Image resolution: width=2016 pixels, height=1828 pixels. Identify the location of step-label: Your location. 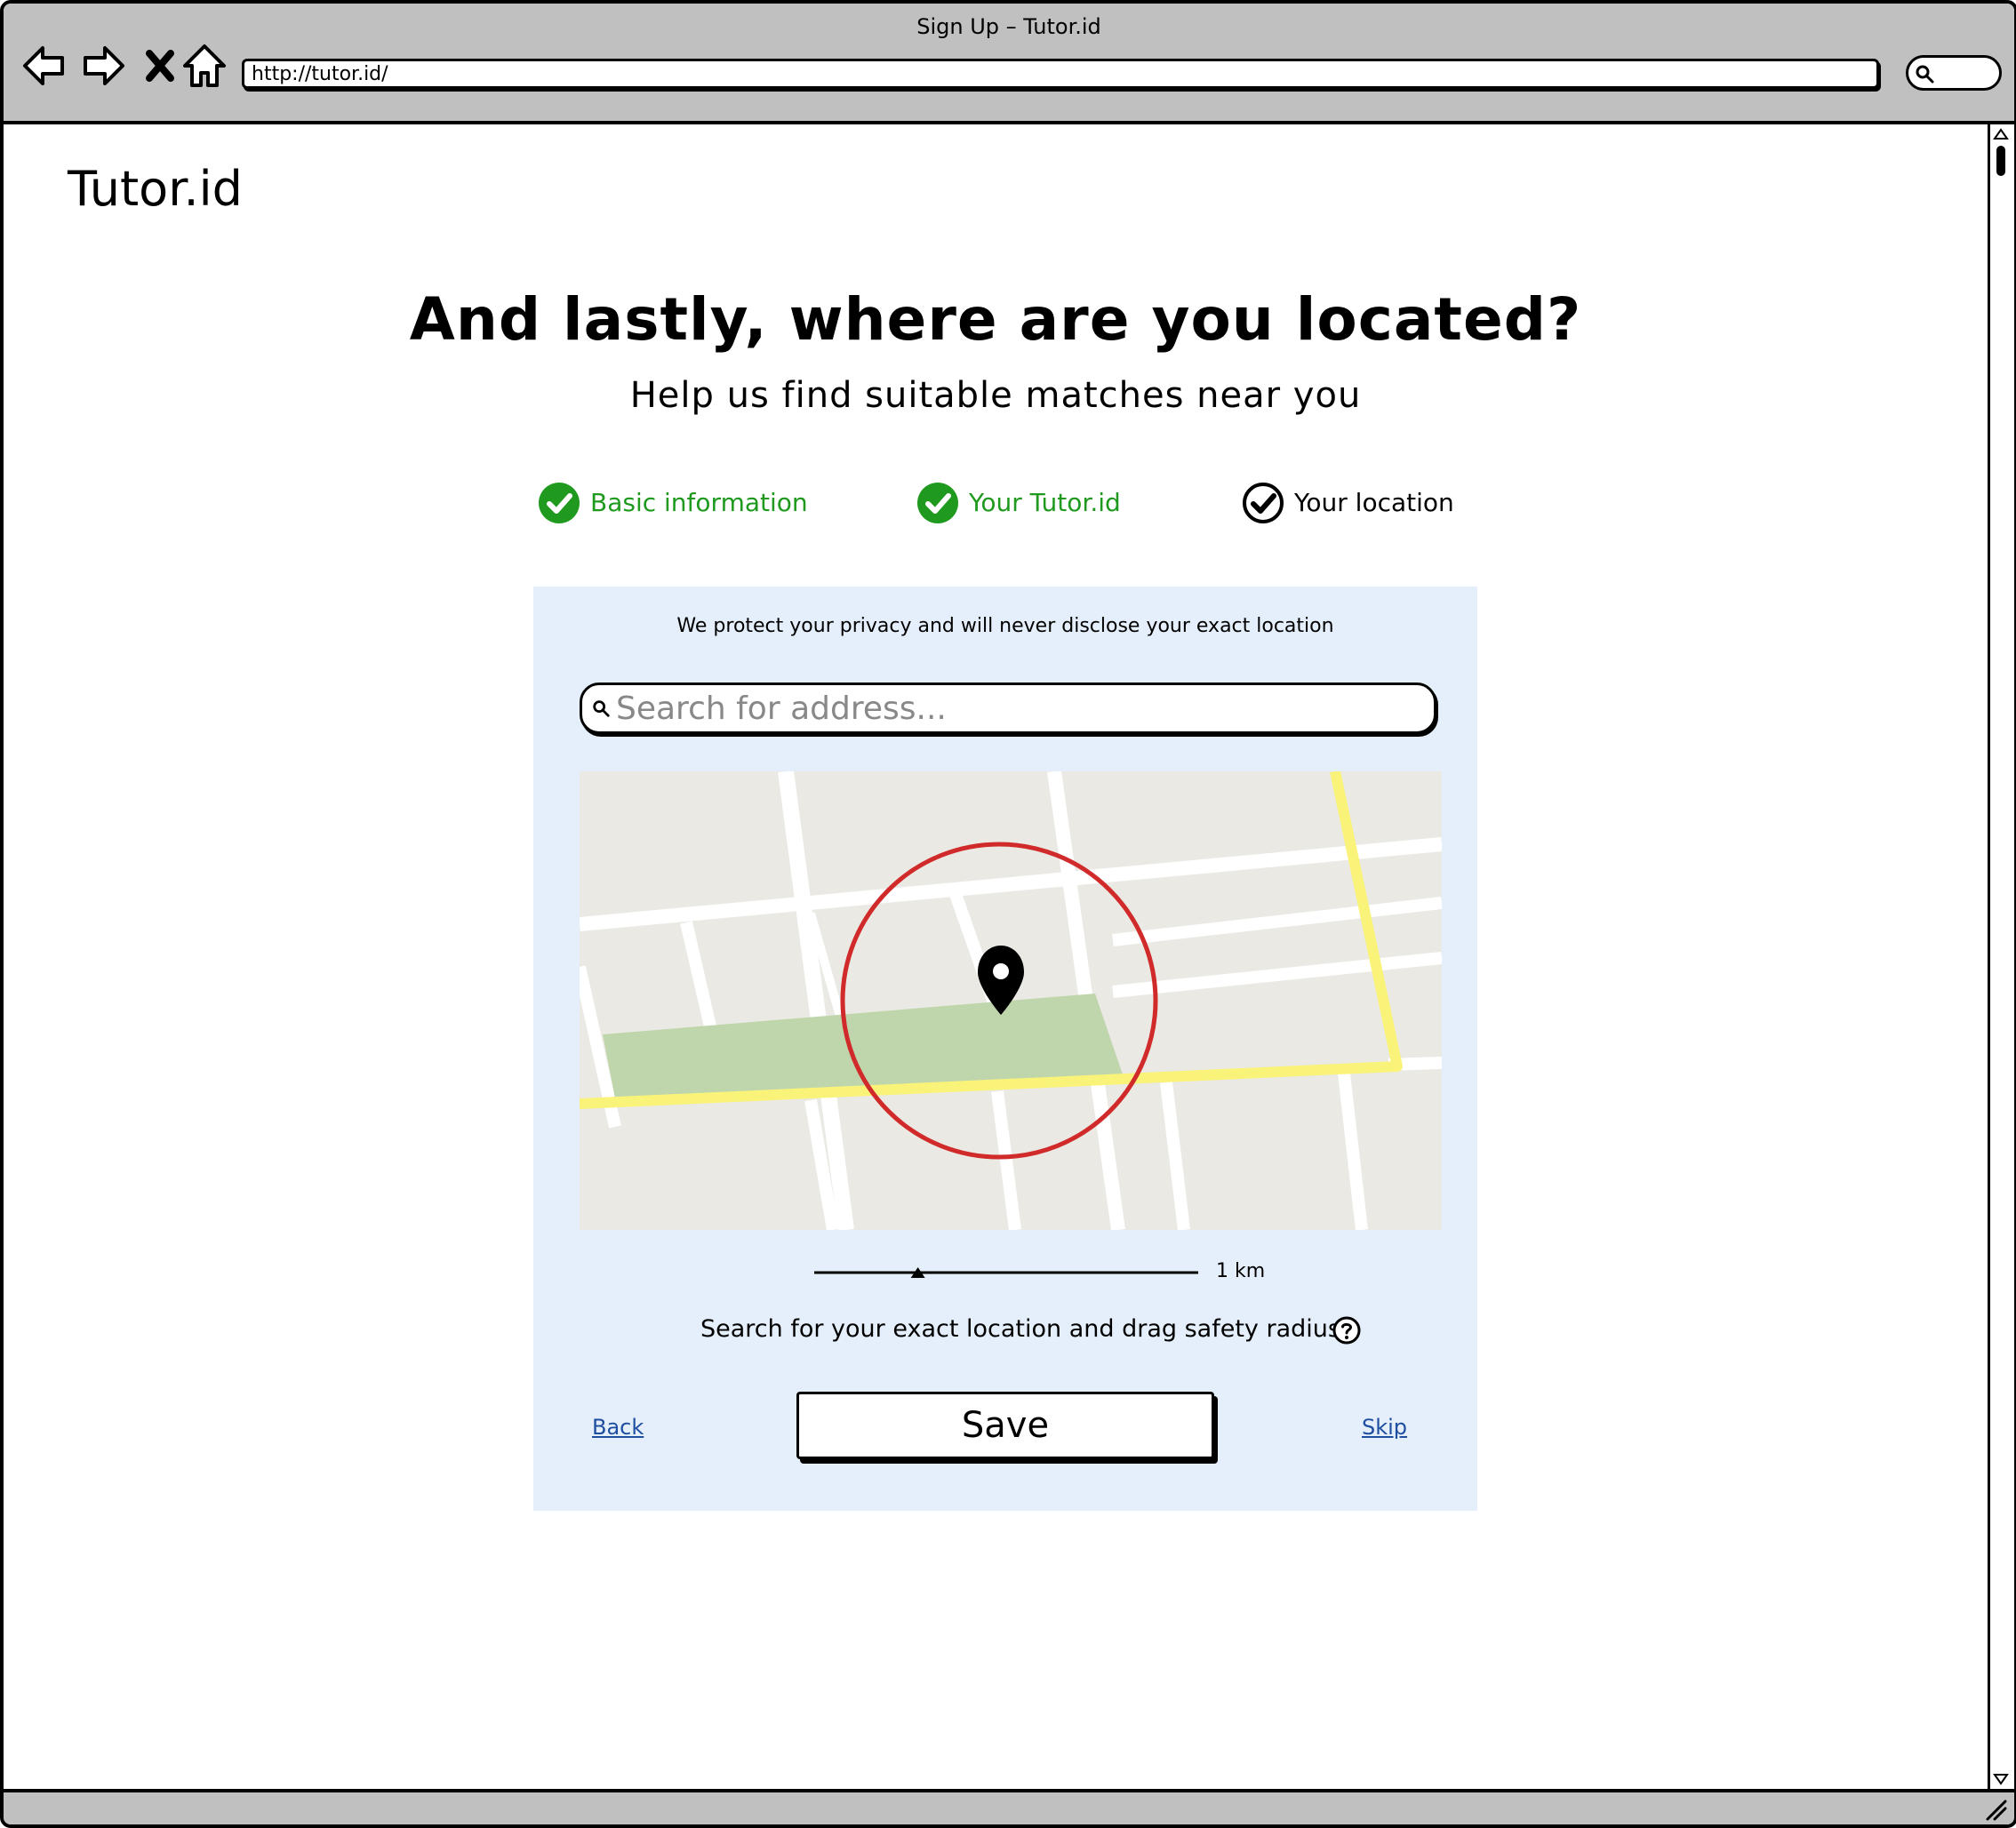
(1374, 502).